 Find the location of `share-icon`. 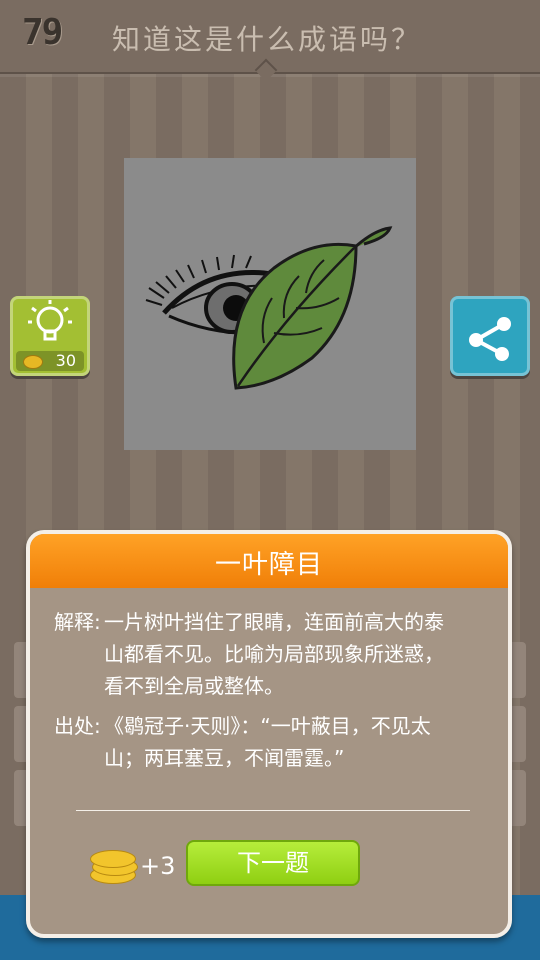

share-icon is located at coordinates (490, 339).